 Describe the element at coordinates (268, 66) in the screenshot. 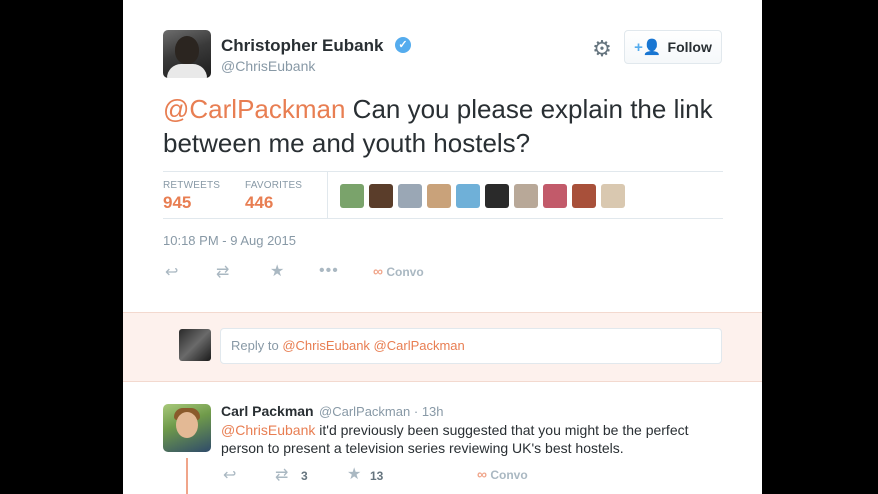

I see `author-handle: @ChrisEubank` at that location.